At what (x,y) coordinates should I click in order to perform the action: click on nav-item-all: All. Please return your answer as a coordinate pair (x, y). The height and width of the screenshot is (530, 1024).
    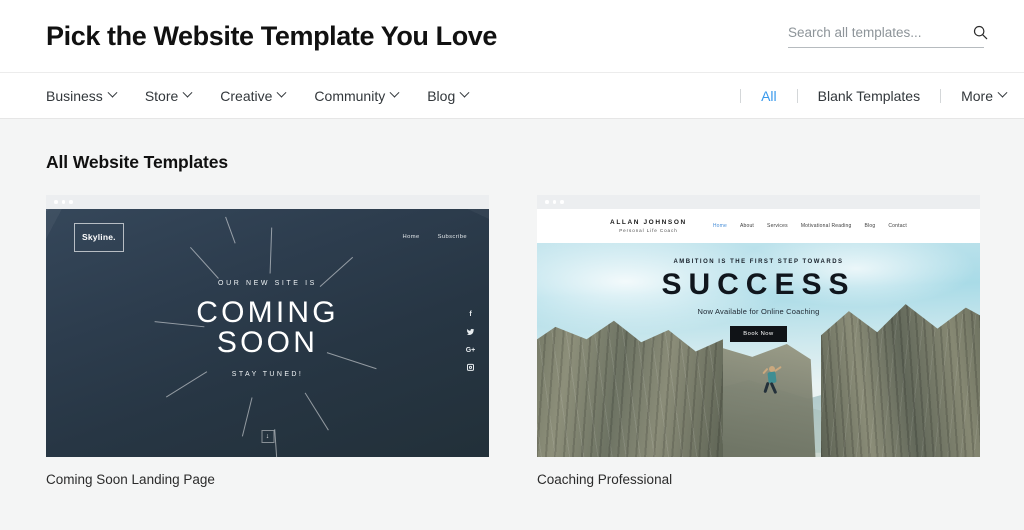
    Looking at the image, I should click on (769, 96).